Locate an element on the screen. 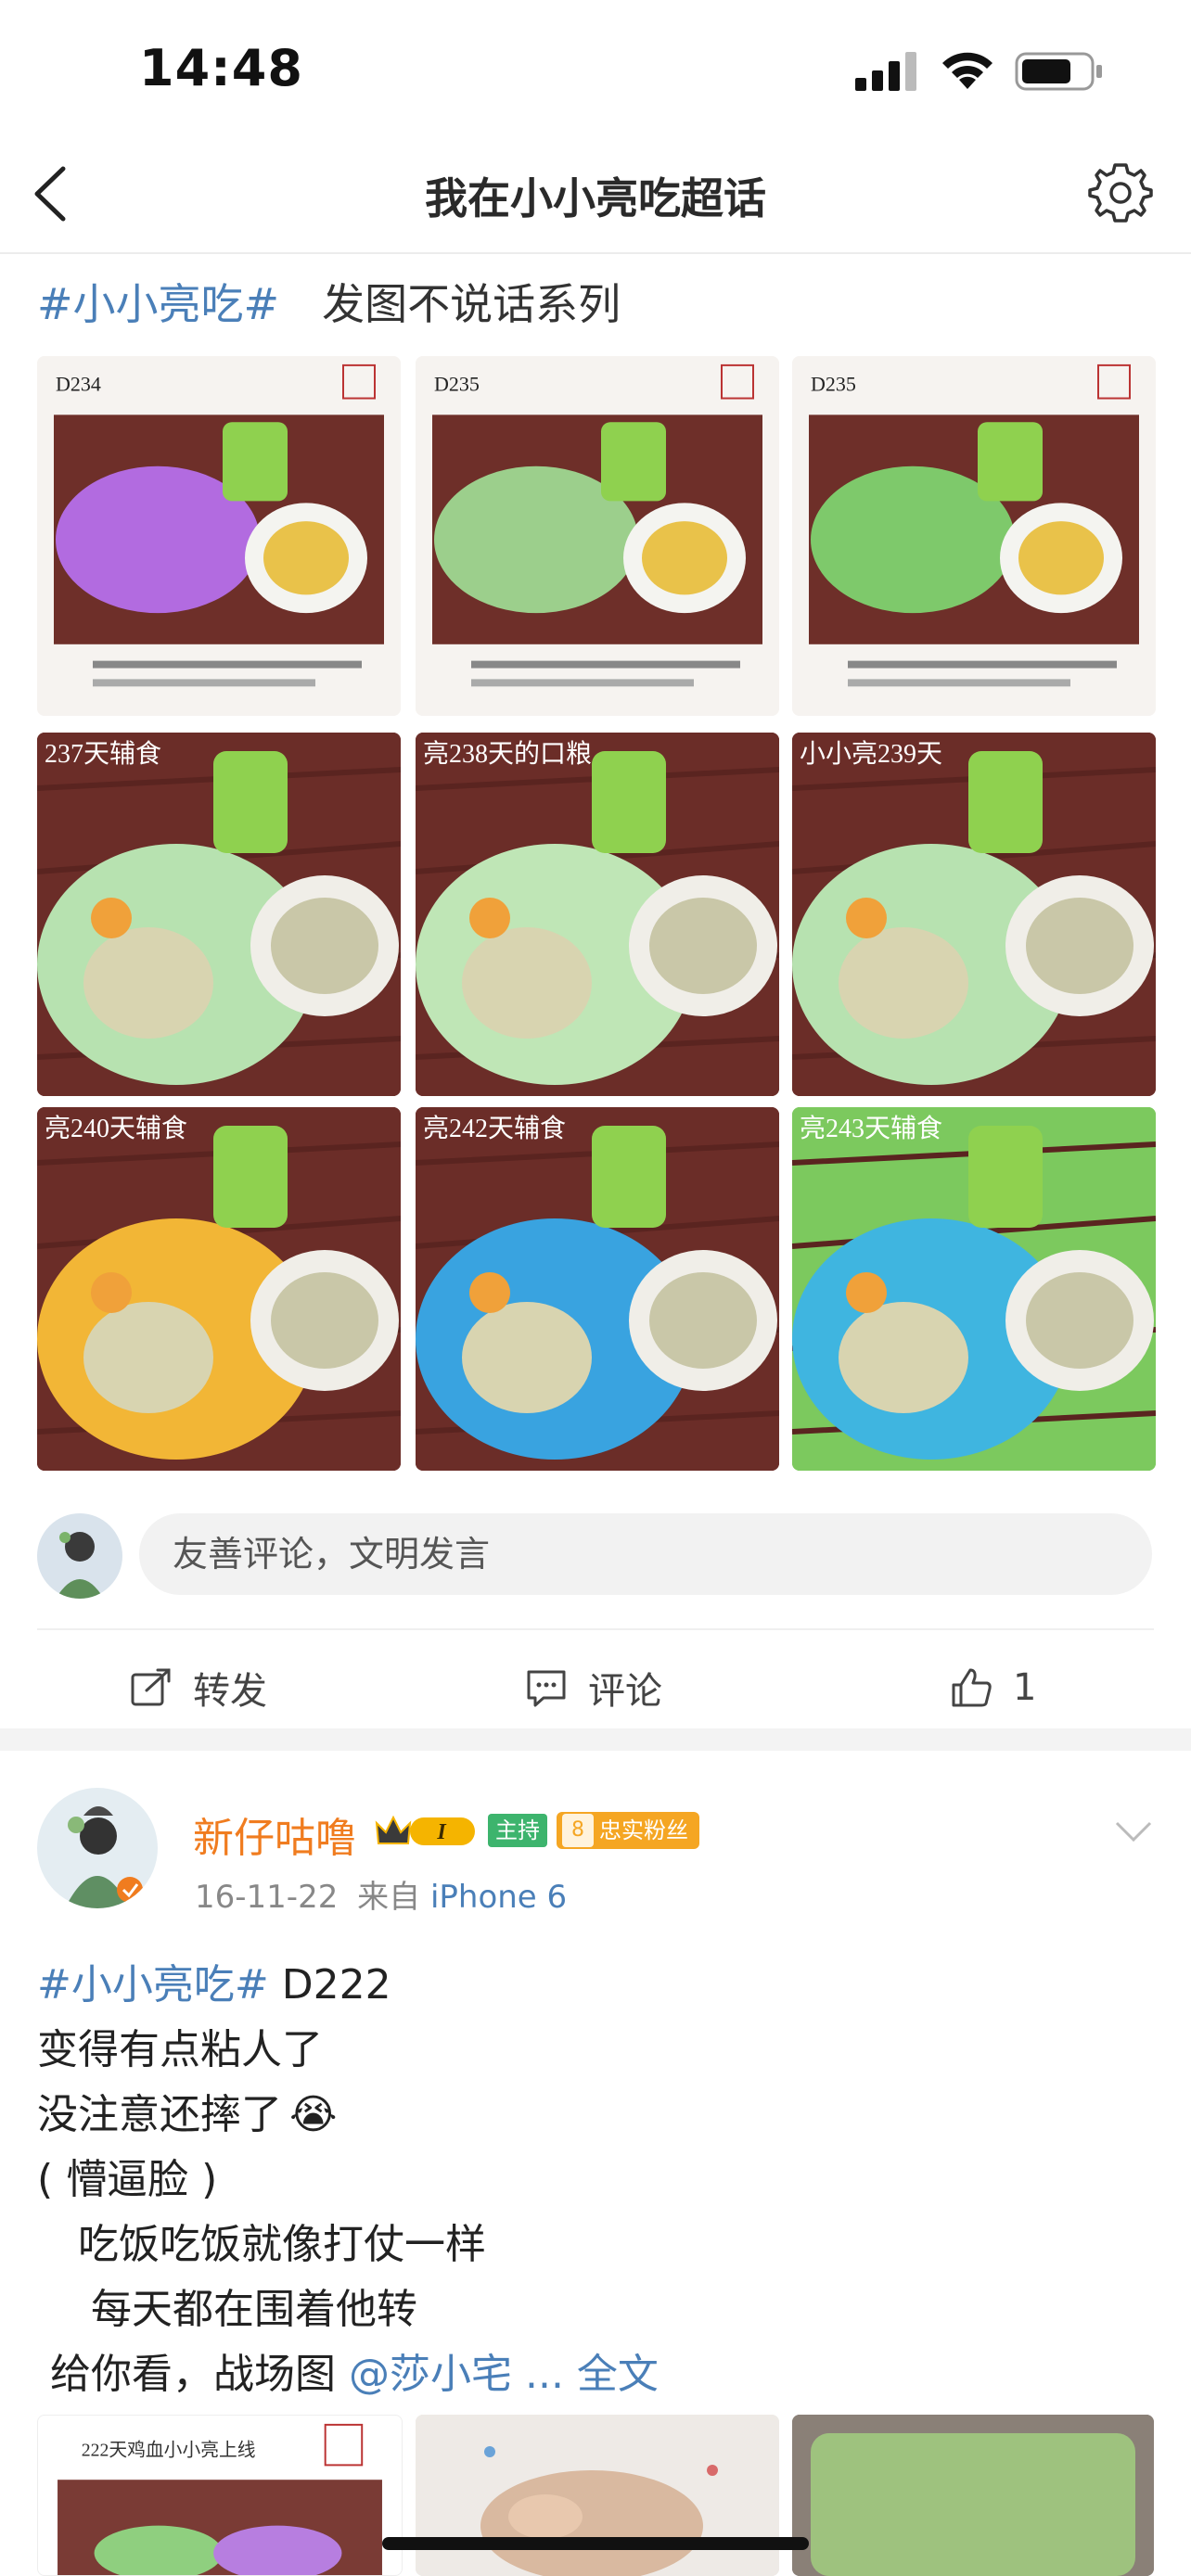 This screenshot has height=2576, width=1191. user-avatar is located at coordinates (97, 1848).